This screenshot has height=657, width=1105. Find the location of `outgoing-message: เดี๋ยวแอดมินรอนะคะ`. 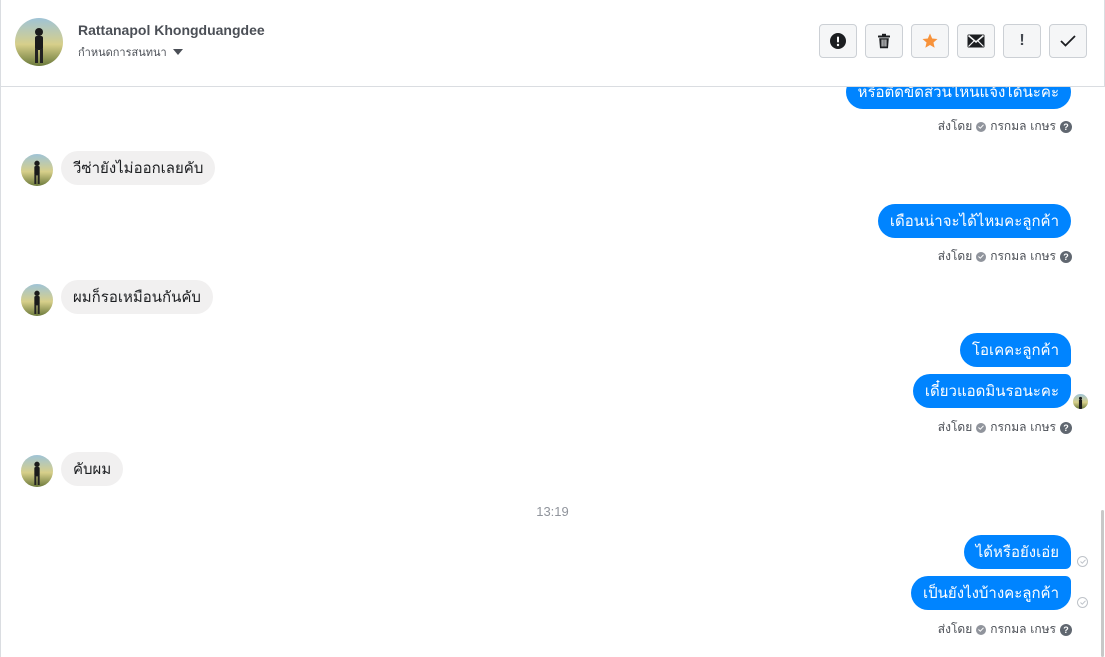

outgoing-message: เดี๋ยวแอดมินรอนะคะ is located at coordinates (991, 391).